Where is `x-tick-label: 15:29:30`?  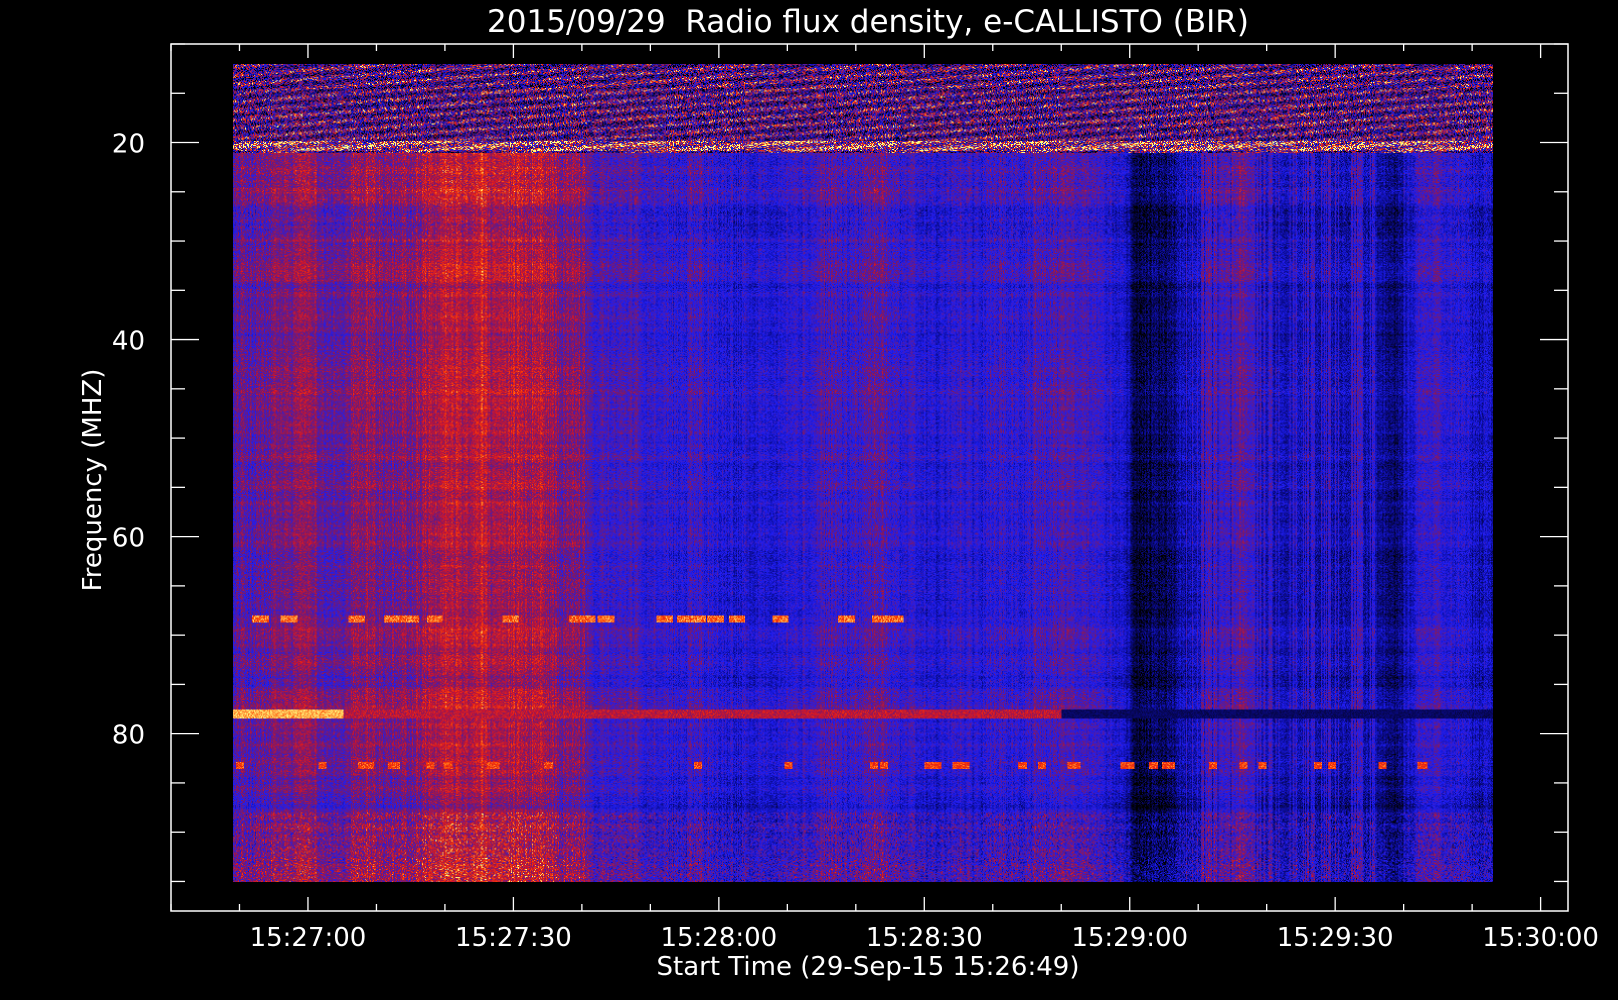
x-tick-label: 15:29:30 is located at coordinates (1335, 938).